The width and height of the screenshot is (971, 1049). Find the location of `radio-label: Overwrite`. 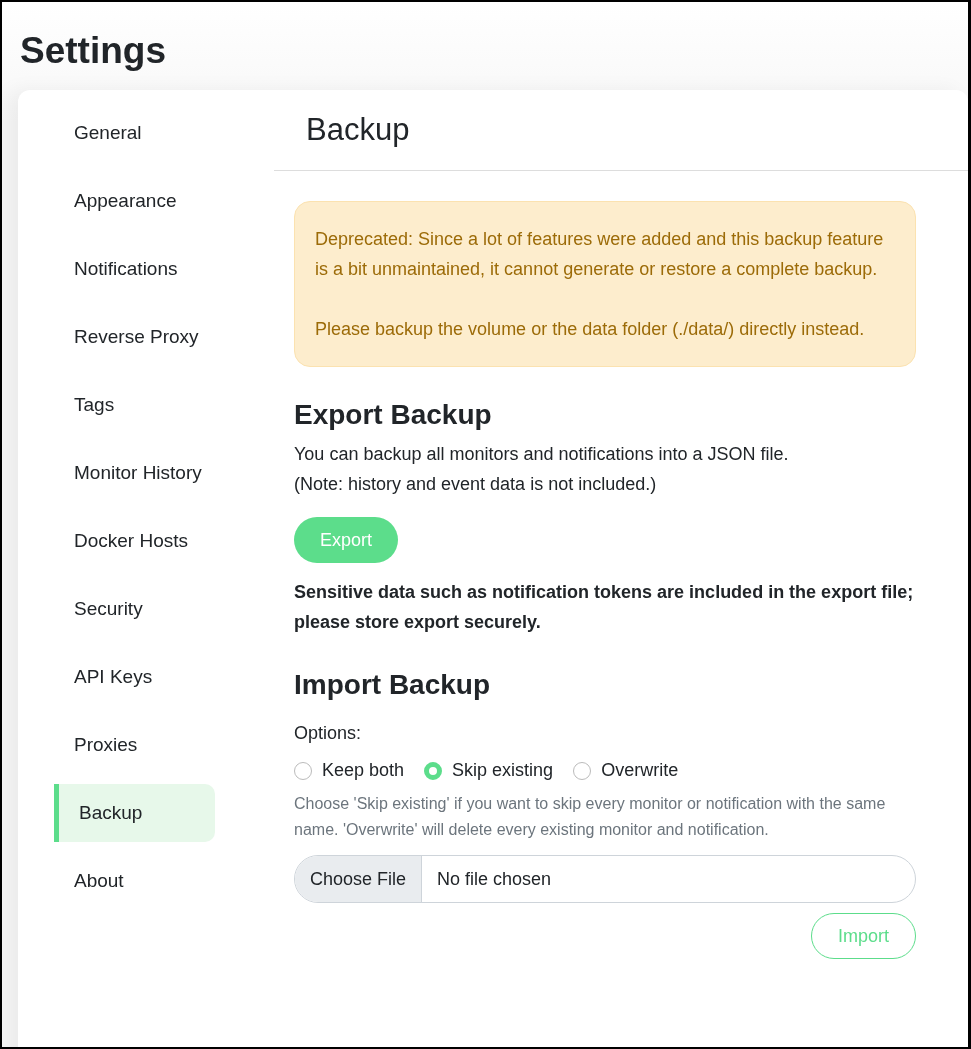

radio-label: Overwrite is located at coordinates (640, 770).